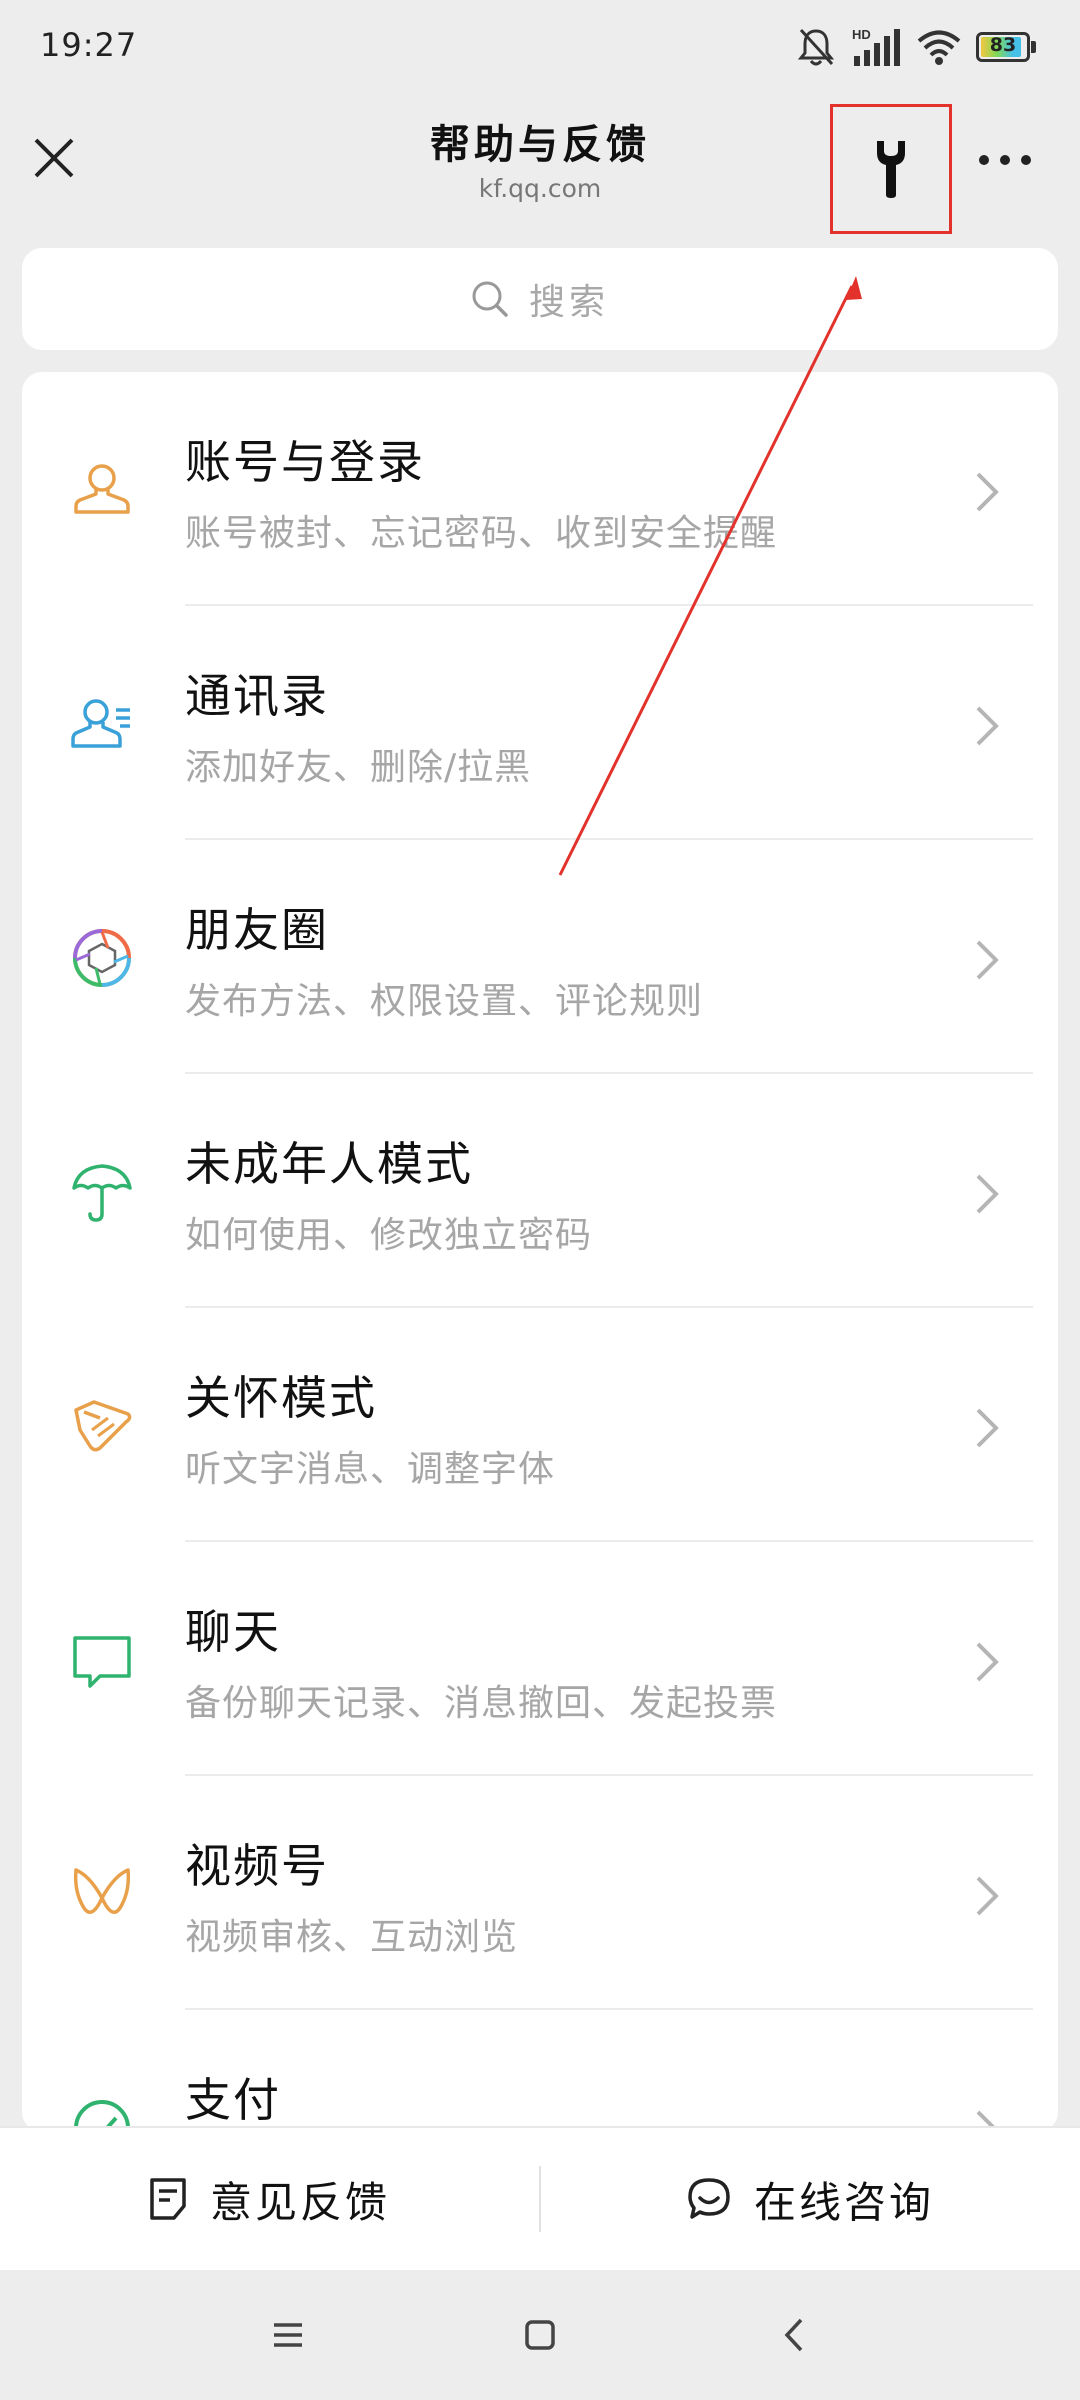  I want to click on user-icon, so click(102, 489).